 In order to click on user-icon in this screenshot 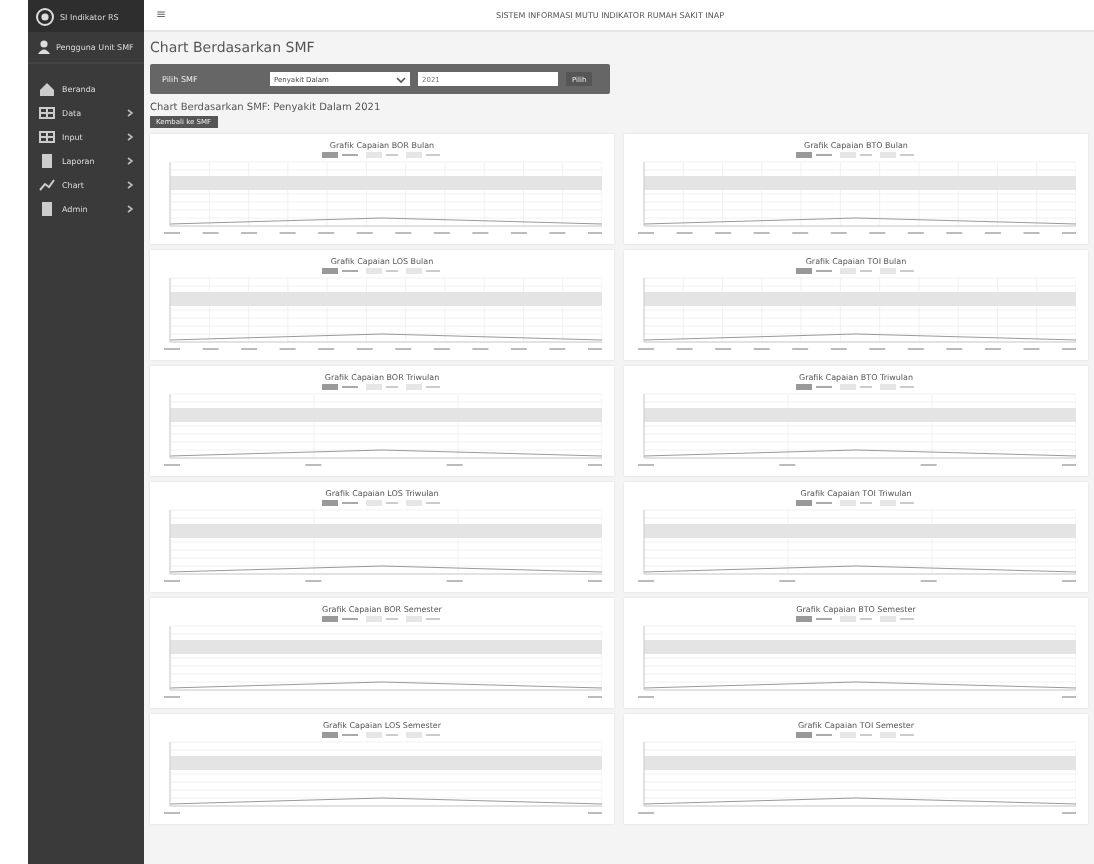, I will do `click(44, 47)`.